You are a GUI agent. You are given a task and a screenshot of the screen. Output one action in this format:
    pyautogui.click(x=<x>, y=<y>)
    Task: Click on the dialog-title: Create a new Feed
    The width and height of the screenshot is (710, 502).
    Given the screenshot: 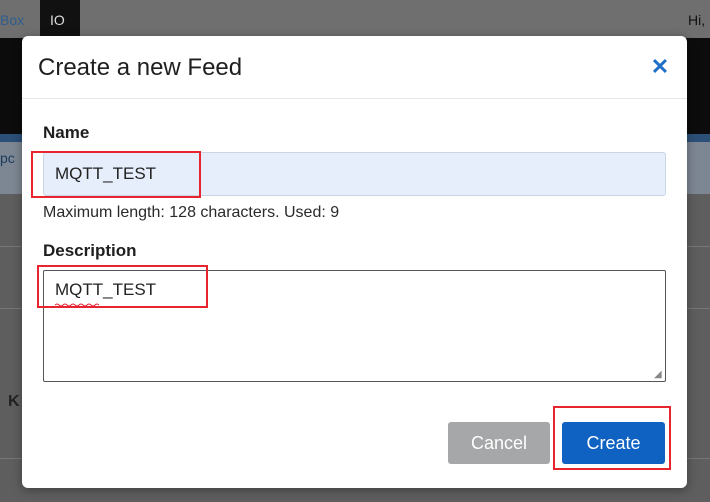 What is the action you would take?
    pyautogui.click(x=140, y=67)
    